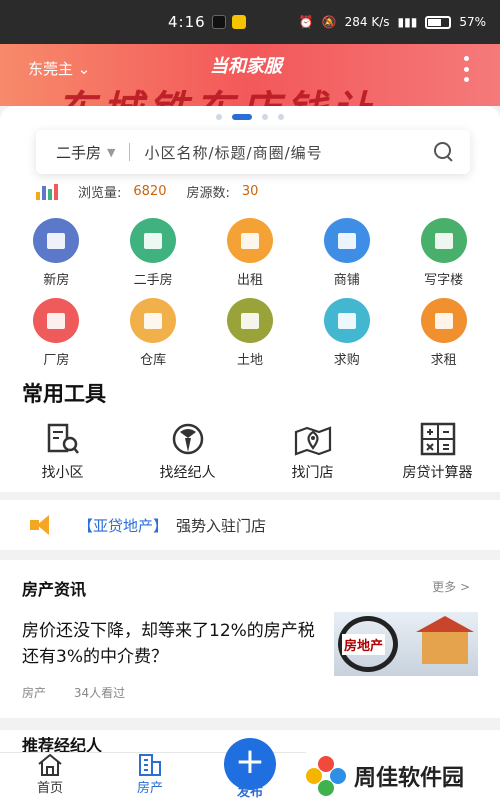 The image size is (500, 800). Describe the element at coordinates (249, 320) in the screenshot. I see `land-icon` at that location.